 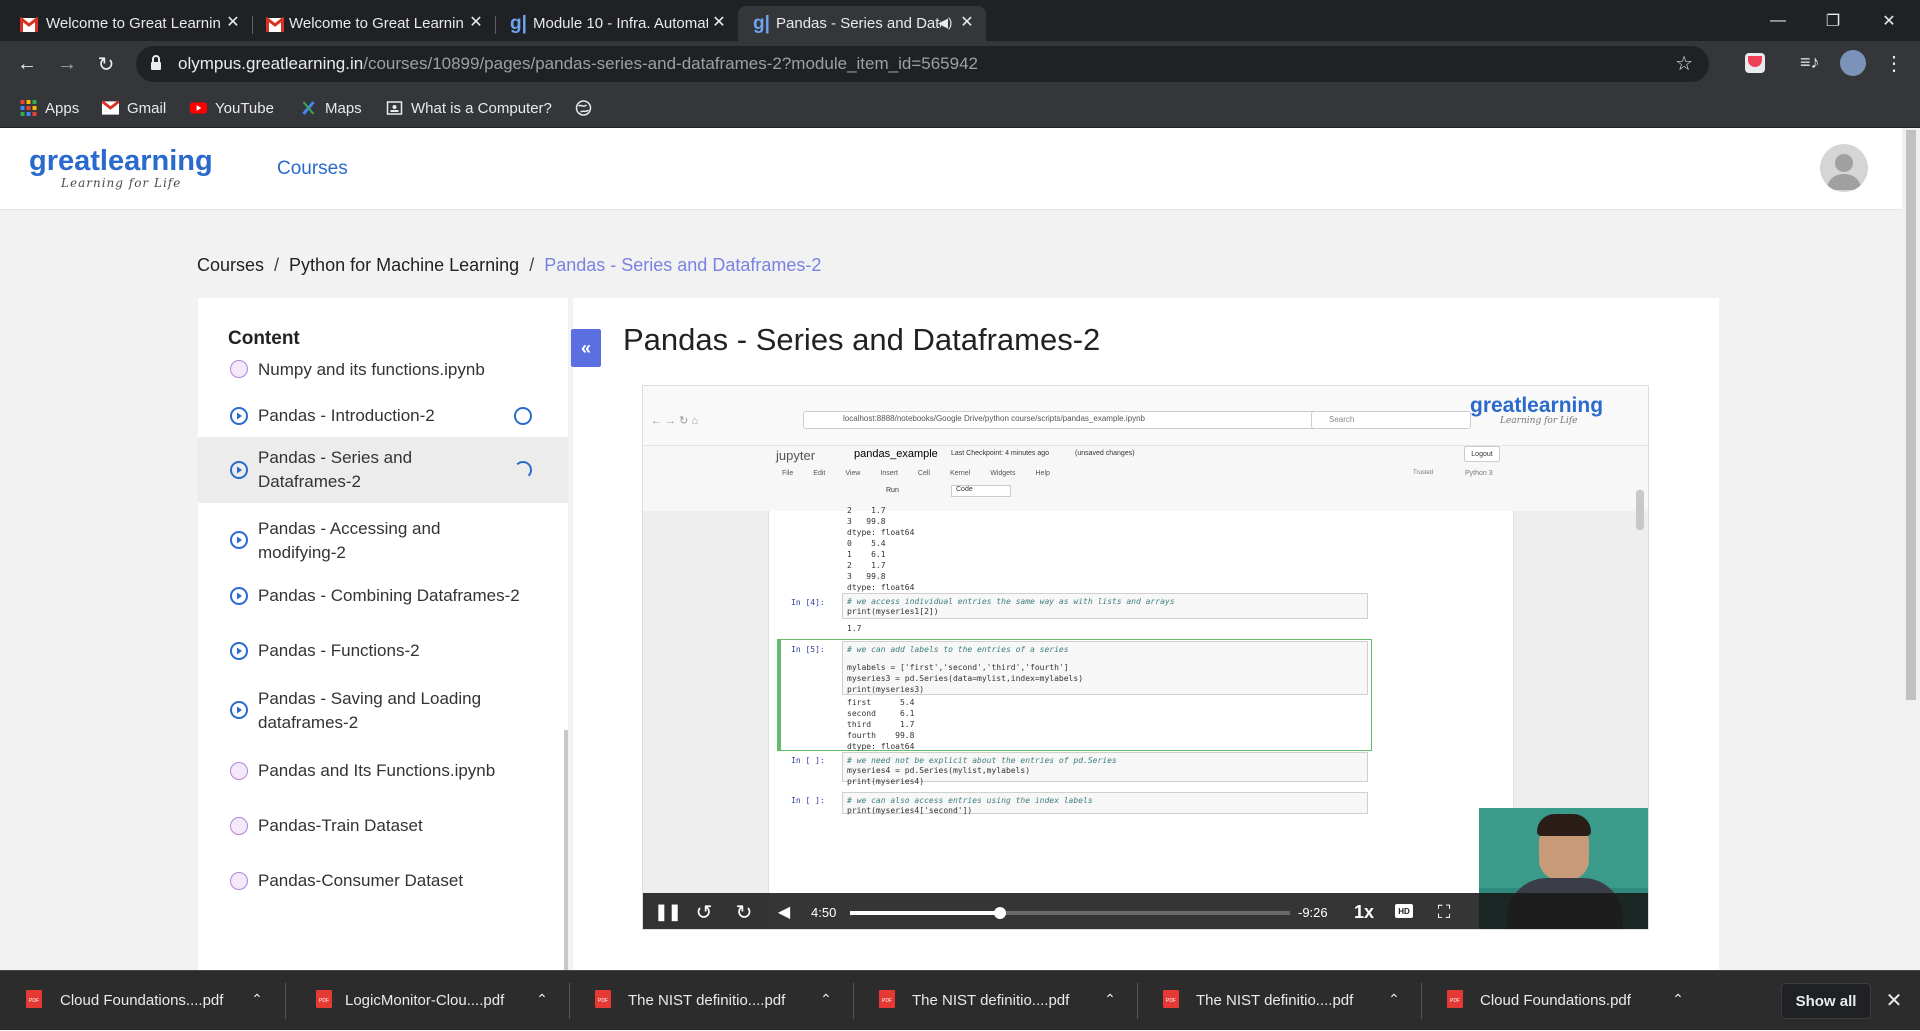 I want to click on video-menu-item: Widgets, so click(x=1003, y=473).